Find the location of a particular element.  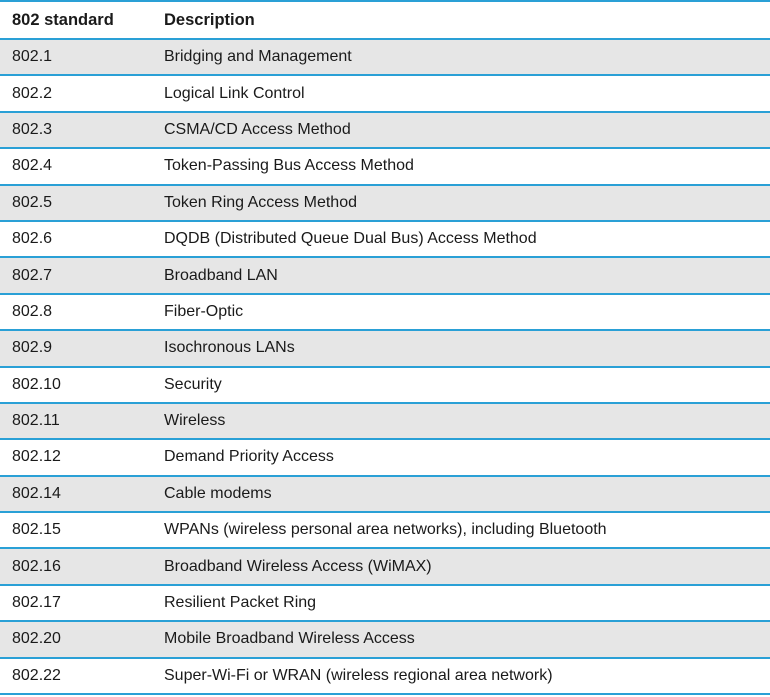

table-row: 802.9 Isochronous LANs is located at coordinates (385, 349).